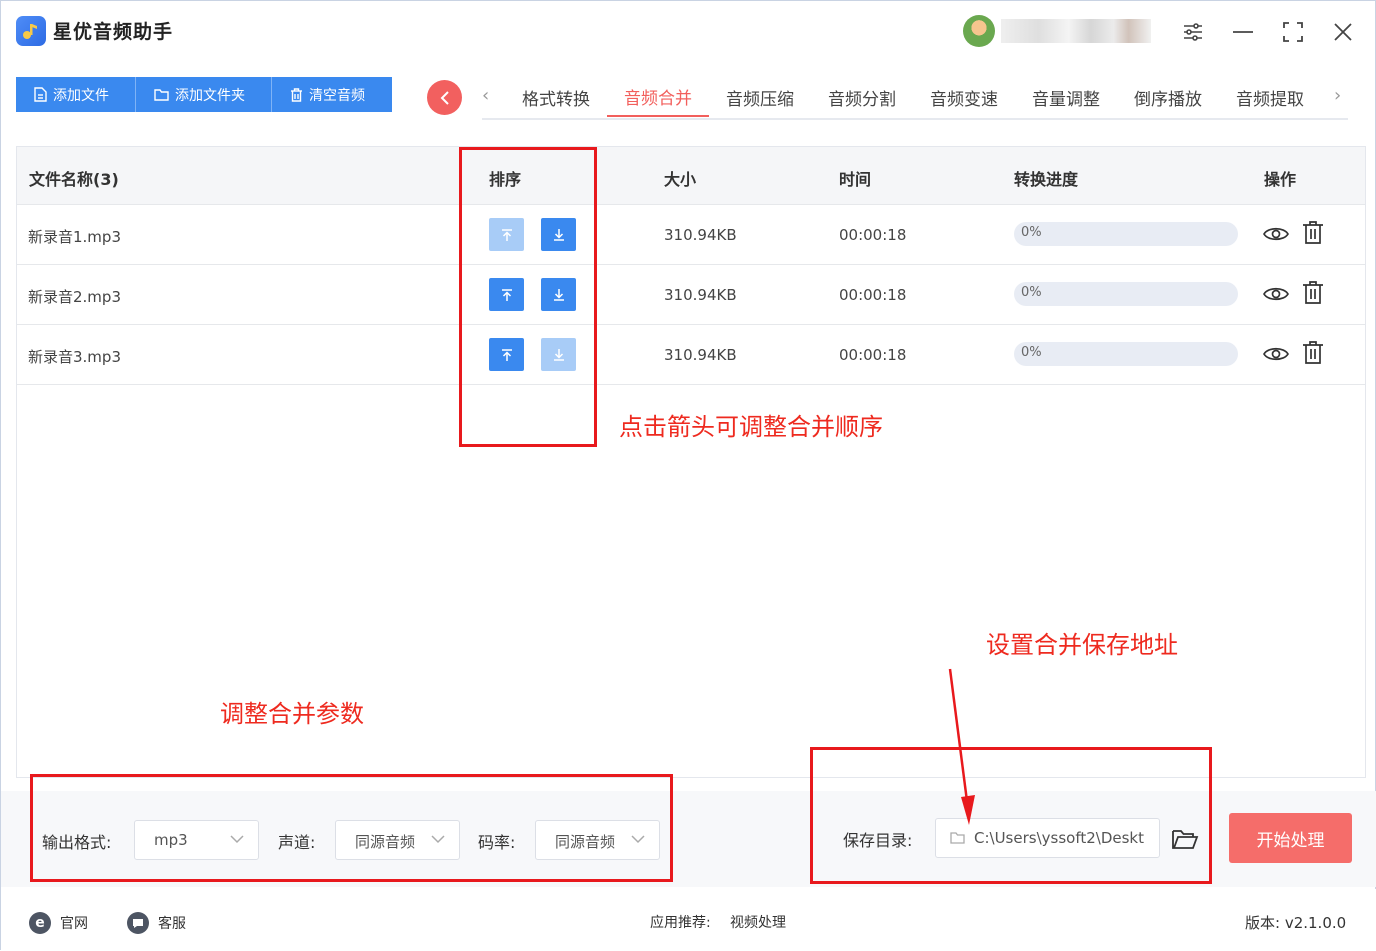 The image size is (1376, 951). What do you see at coordinates (161, 95) in the screenshot?
I see `folder-icon` at bounding box center [161, 95].